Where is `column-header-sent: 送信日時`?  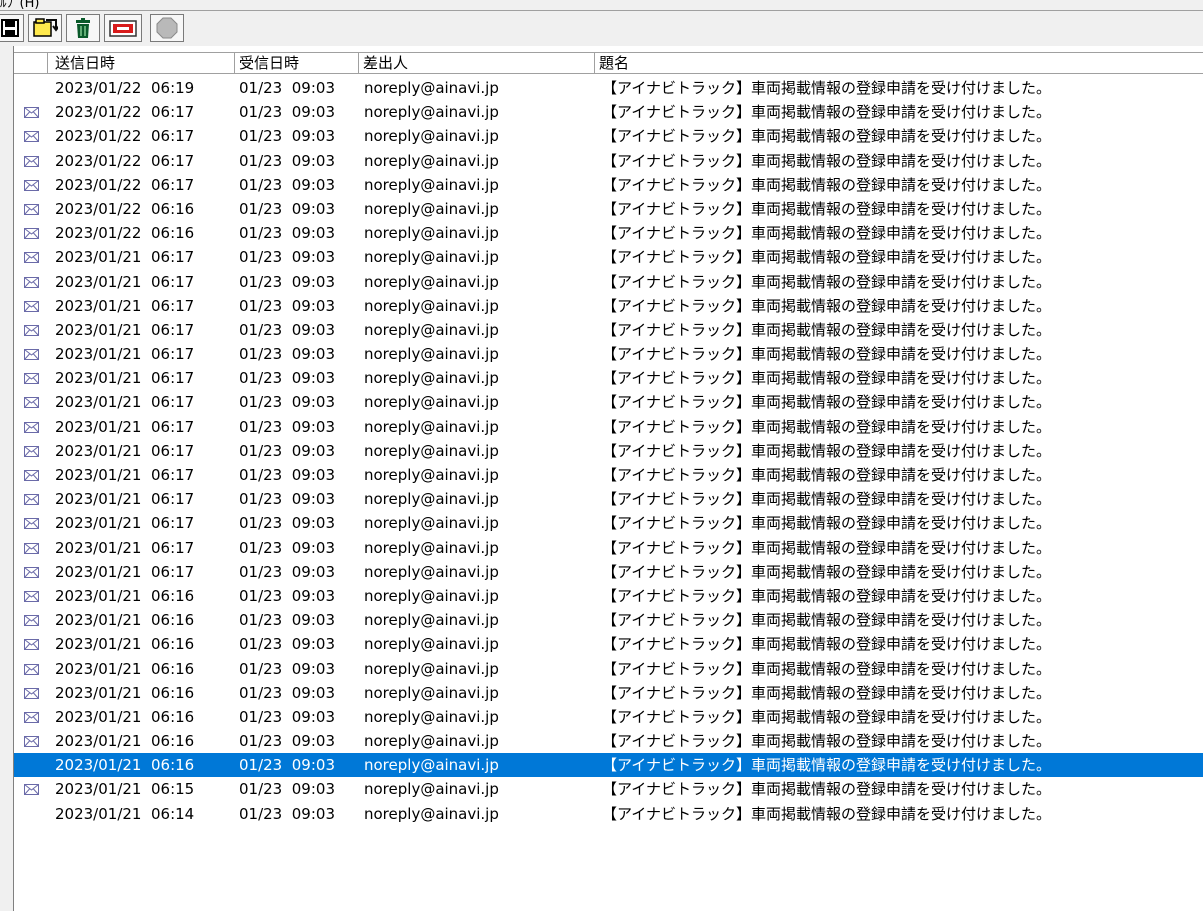
column-header-sent: 送信日時 is located at coordinates (141, 63).